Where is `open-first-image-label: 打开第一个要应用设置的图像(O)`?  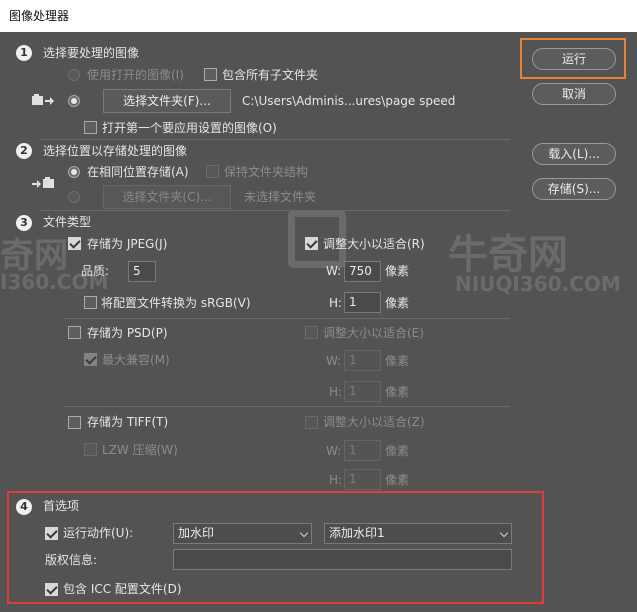
open-first-image-label: 打开第一个要应用设置的图像(O) is located at coordinates (189, 128).